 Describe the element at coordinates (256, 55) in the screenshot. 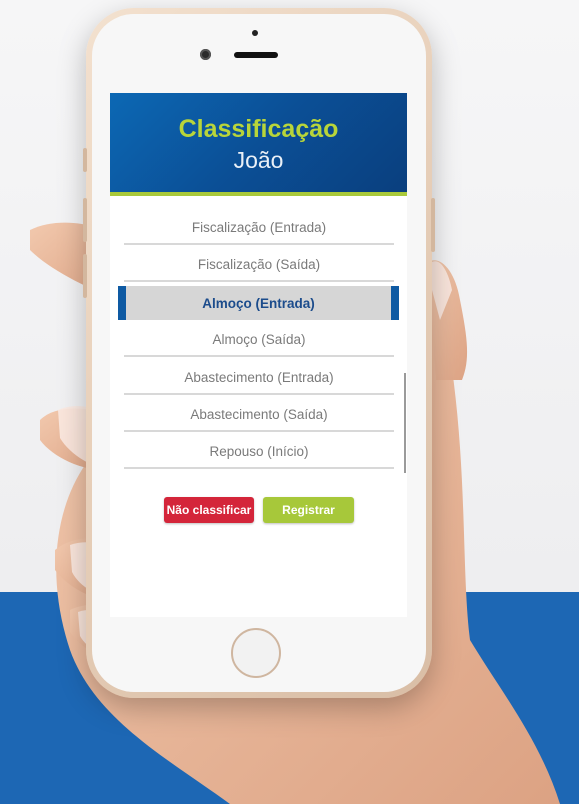

I see `earpiece-speaker` at that location.